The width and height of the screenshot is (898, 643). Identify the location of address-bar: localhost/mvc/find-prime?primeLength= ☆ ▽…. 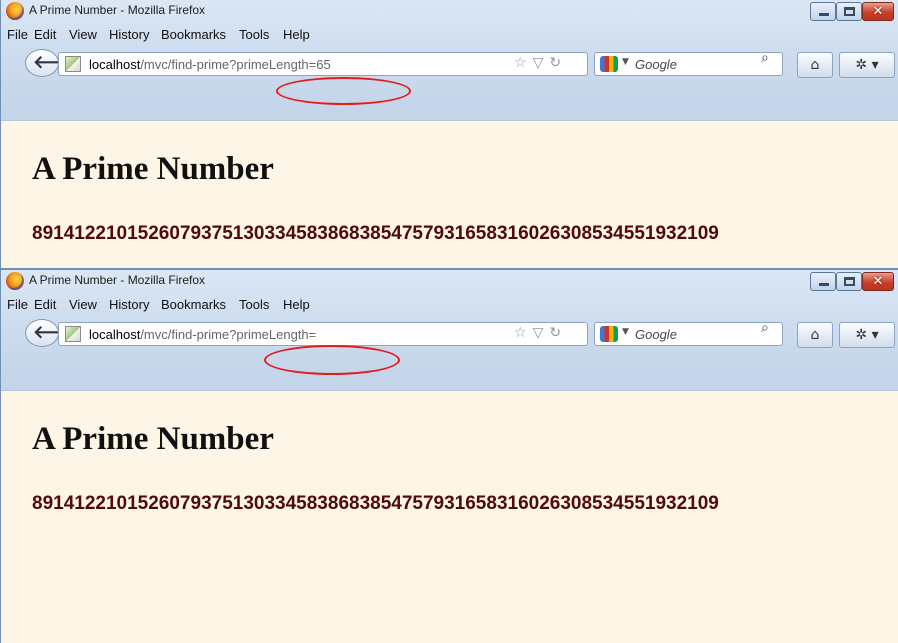
(323, 334).